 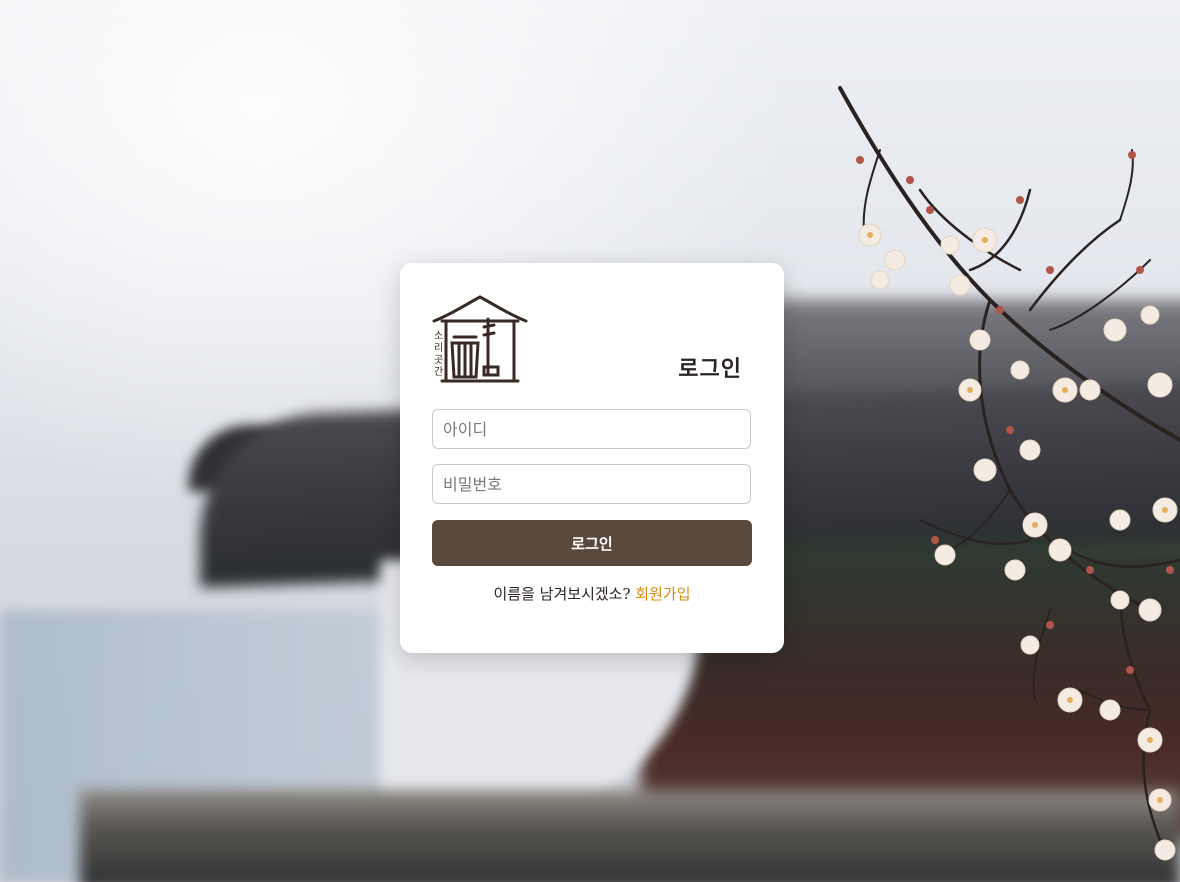 I want to click on logo-text: 소, so click(x=438, y=336).